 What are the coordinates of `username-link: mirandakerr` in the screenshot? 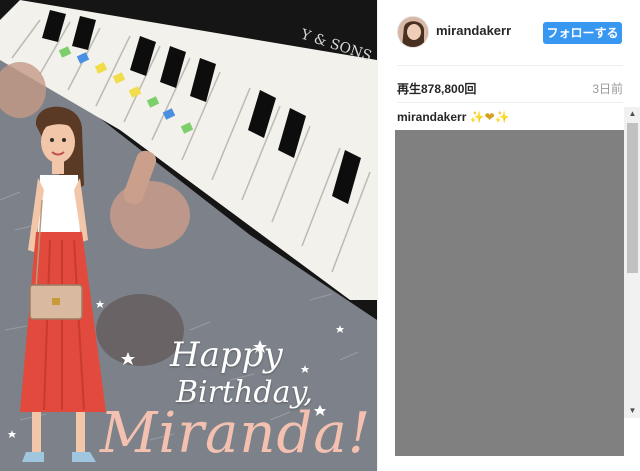 It's located at (473, 30).